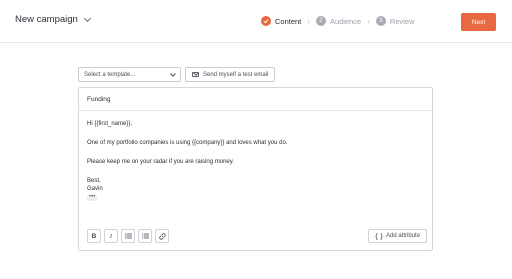  What do you see at coordinates (266, 21) in the screenshot?
I see `check-icon` at bounding box center [266, 21].